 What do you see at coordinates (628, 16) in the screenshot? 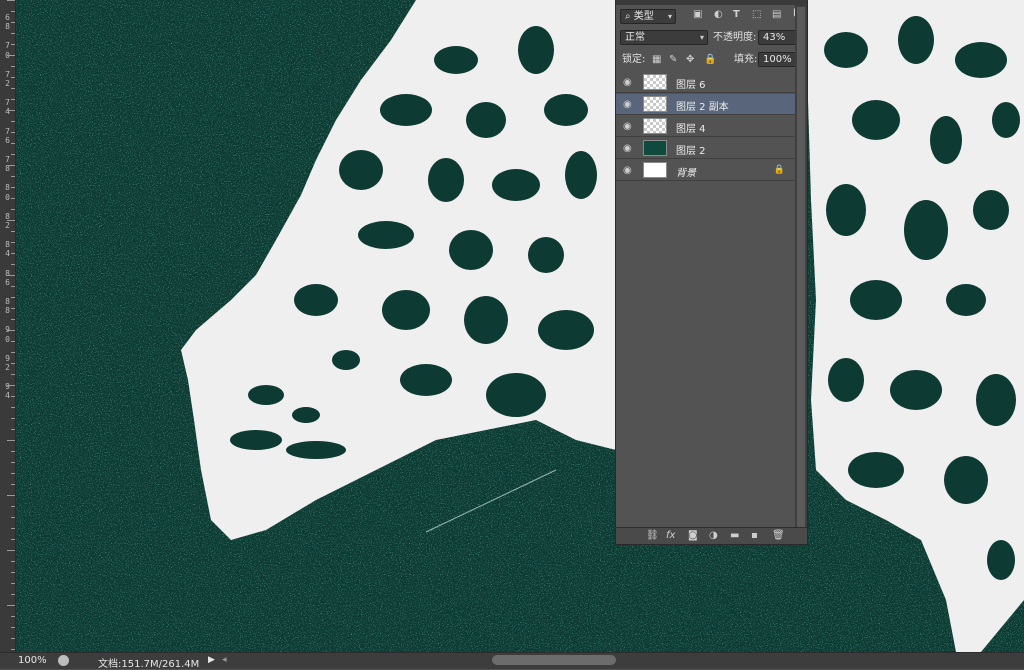
I see `search-icon: ⌕` at bounding box center [628, 16].